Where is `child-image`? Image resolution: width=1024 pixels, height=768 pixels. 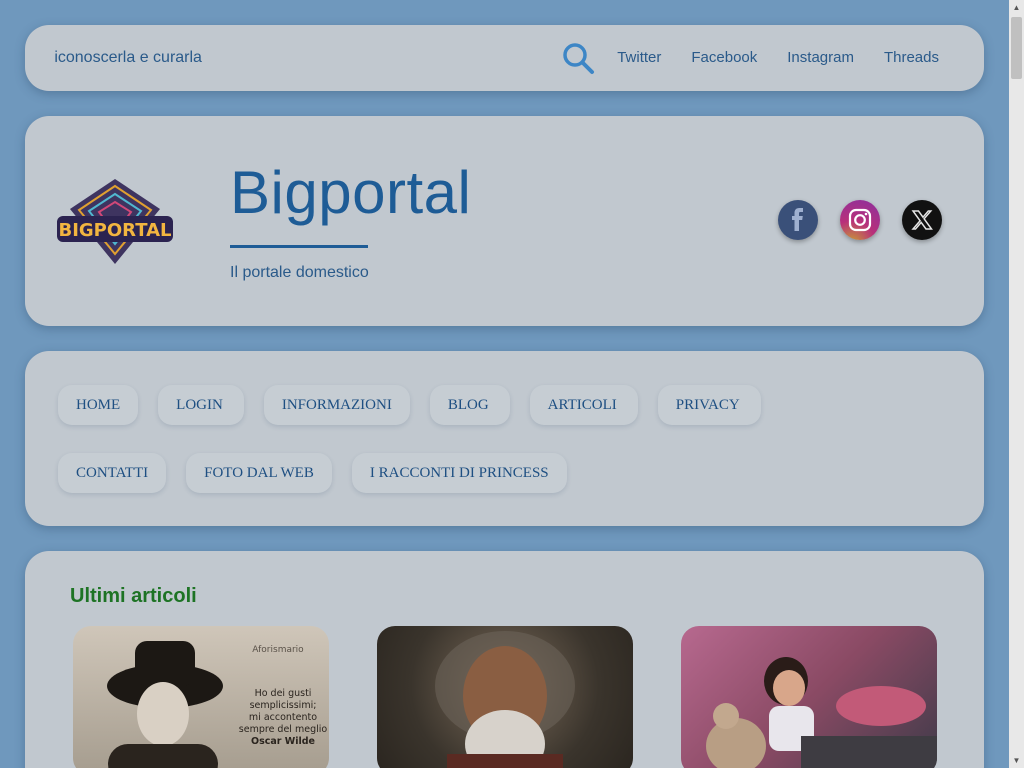 child-image is located at coordinates (821, 712).